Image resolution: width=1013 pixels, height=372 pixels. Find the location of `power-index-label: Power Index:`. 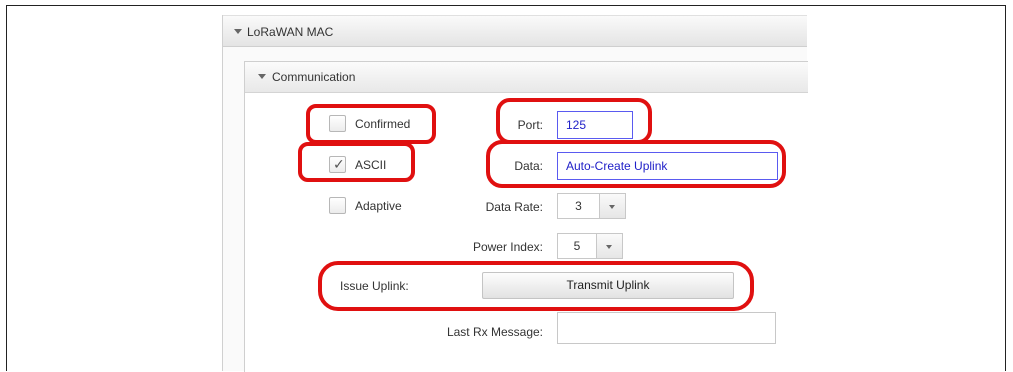

power-index-label: Power Index: is located at coordinates (507, 247).